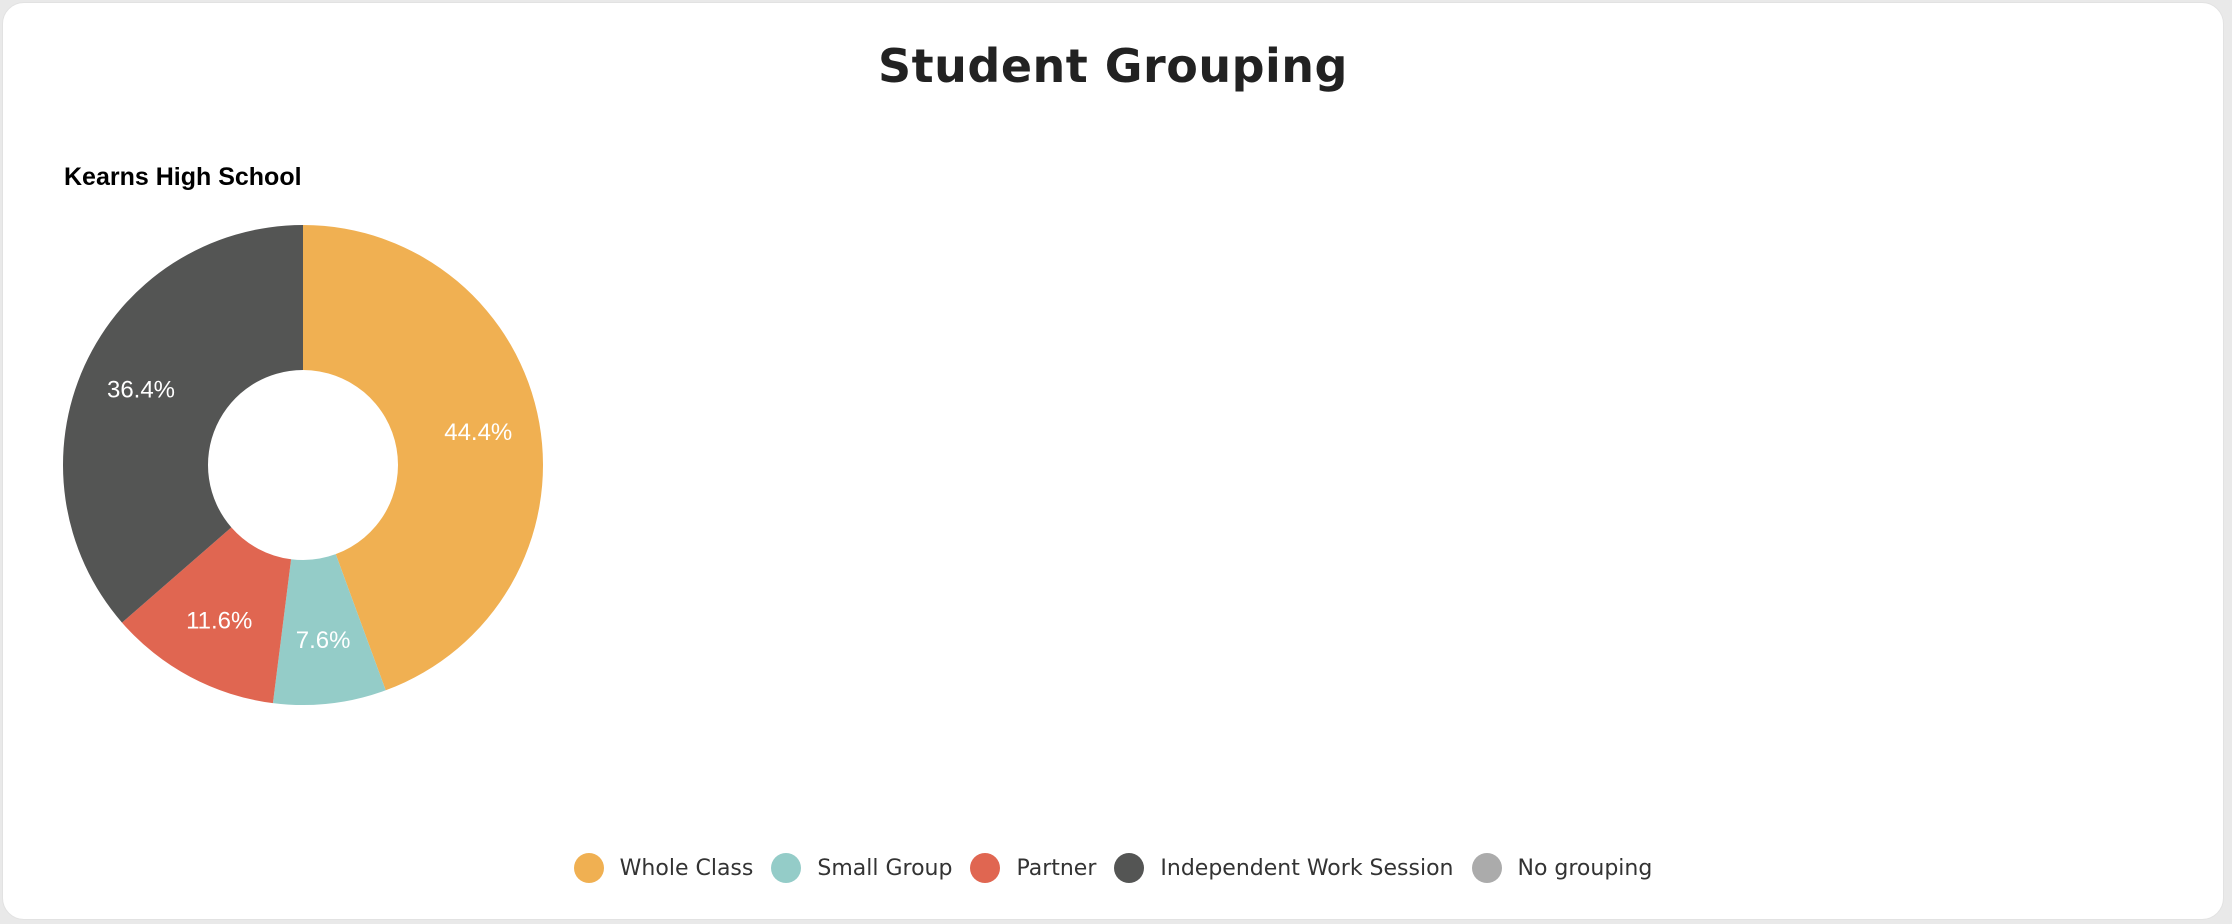 The width and height of the screenshot is (2232, 924). I want to click on legend-item-partner: Partner, so click(1033, 868).